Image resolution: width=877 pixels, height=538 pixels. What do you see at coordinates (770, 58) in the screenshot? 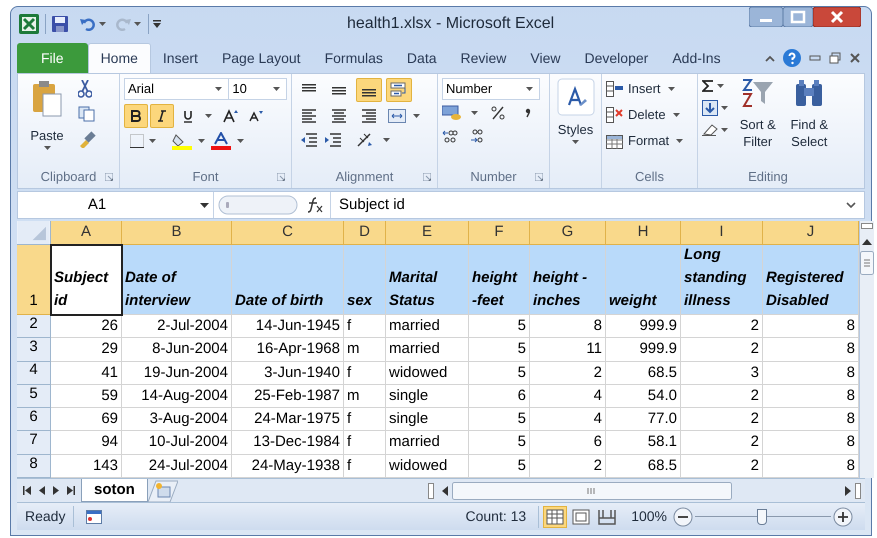
I see `collapse-ribbon-icon` at bounding box center [770, 58].